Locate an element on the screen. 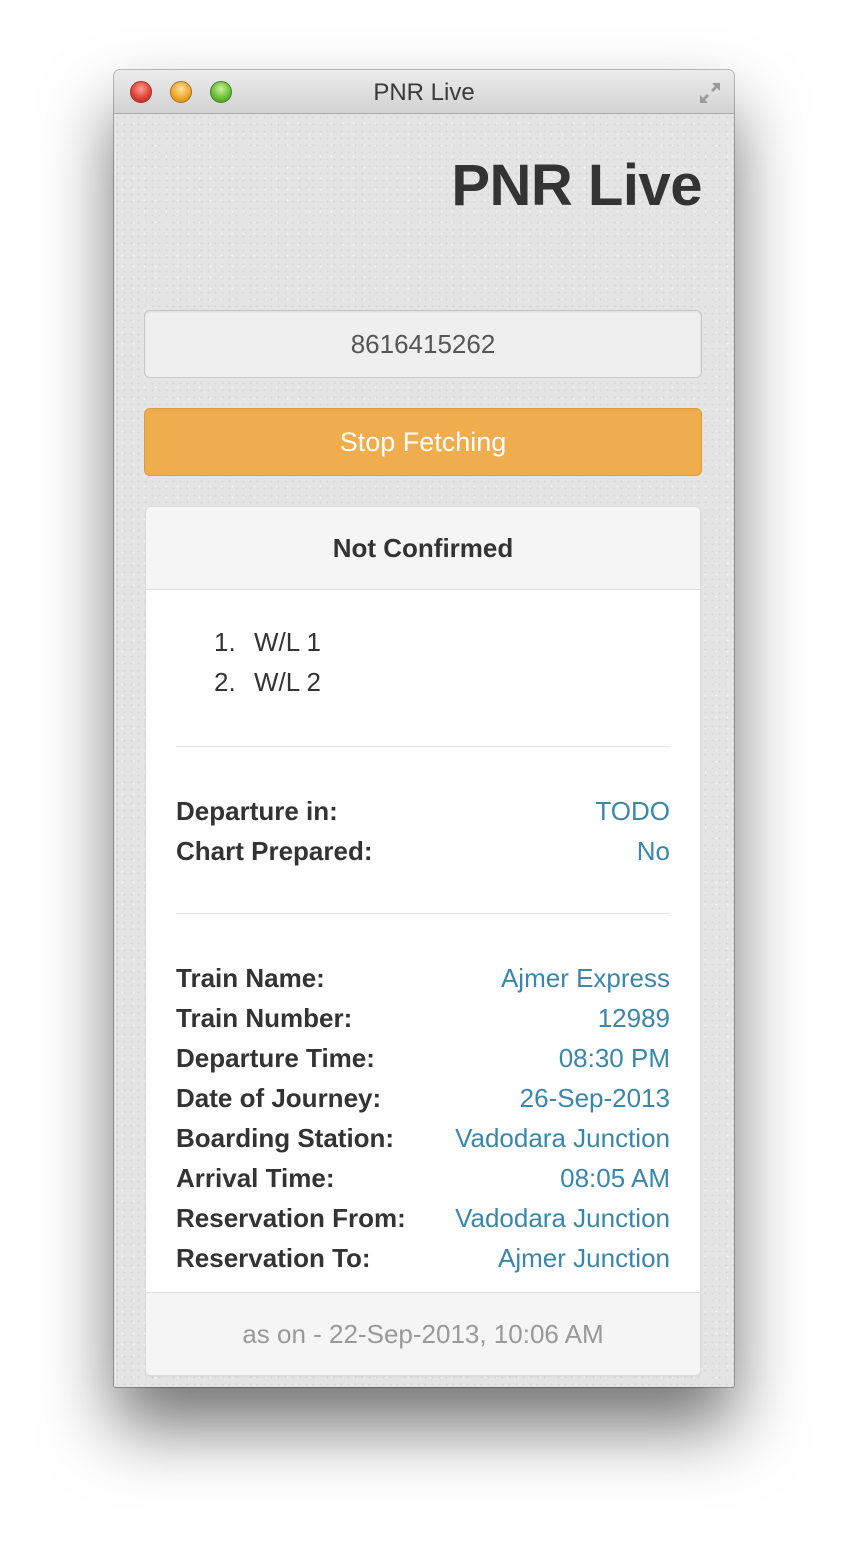  title-bar: PNR Live is located at coordinates (424, 92).